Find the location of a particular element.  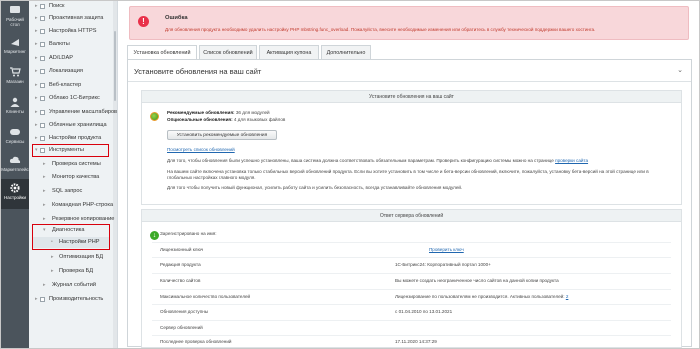

rail-item-shop: Магазин is located at coordinates (15, 77).